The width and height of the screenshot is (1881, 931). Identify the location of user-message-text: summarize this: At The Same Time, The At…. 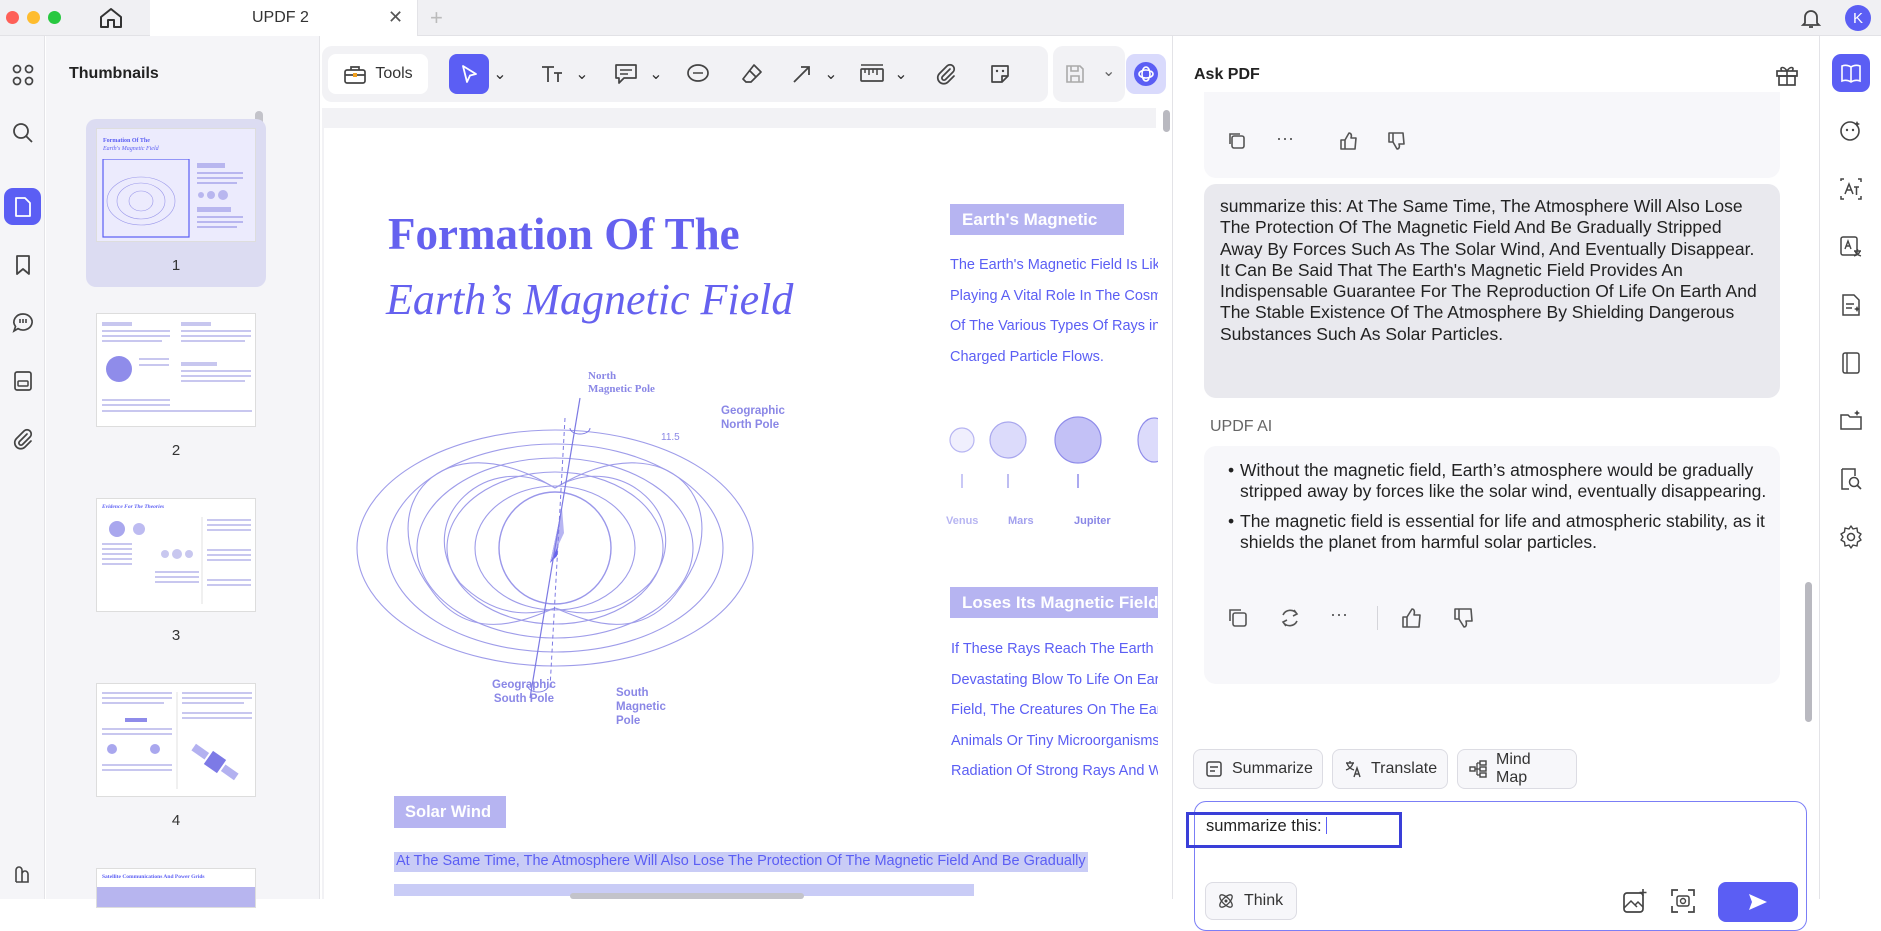
(1488, 270).